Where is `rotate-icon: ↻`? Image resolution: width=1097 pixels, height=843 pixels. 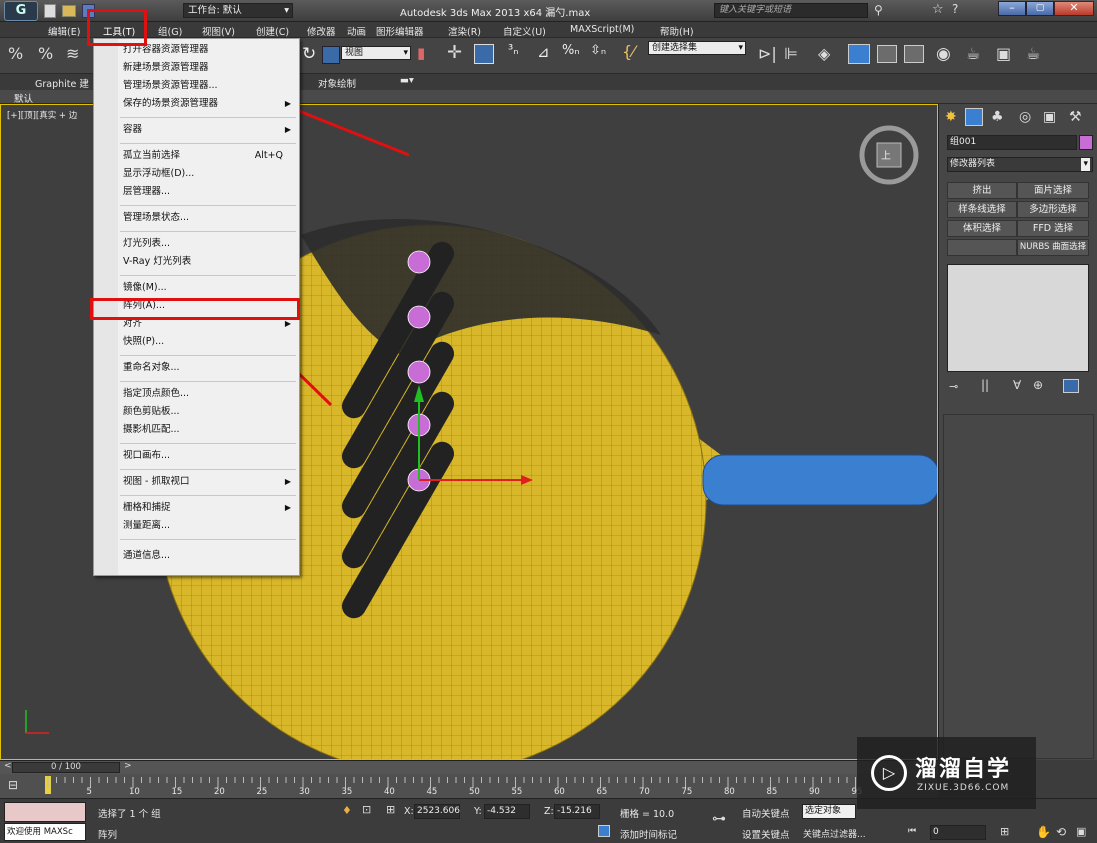 rotate-icon: ↻ is located at coordinates (309, 54).